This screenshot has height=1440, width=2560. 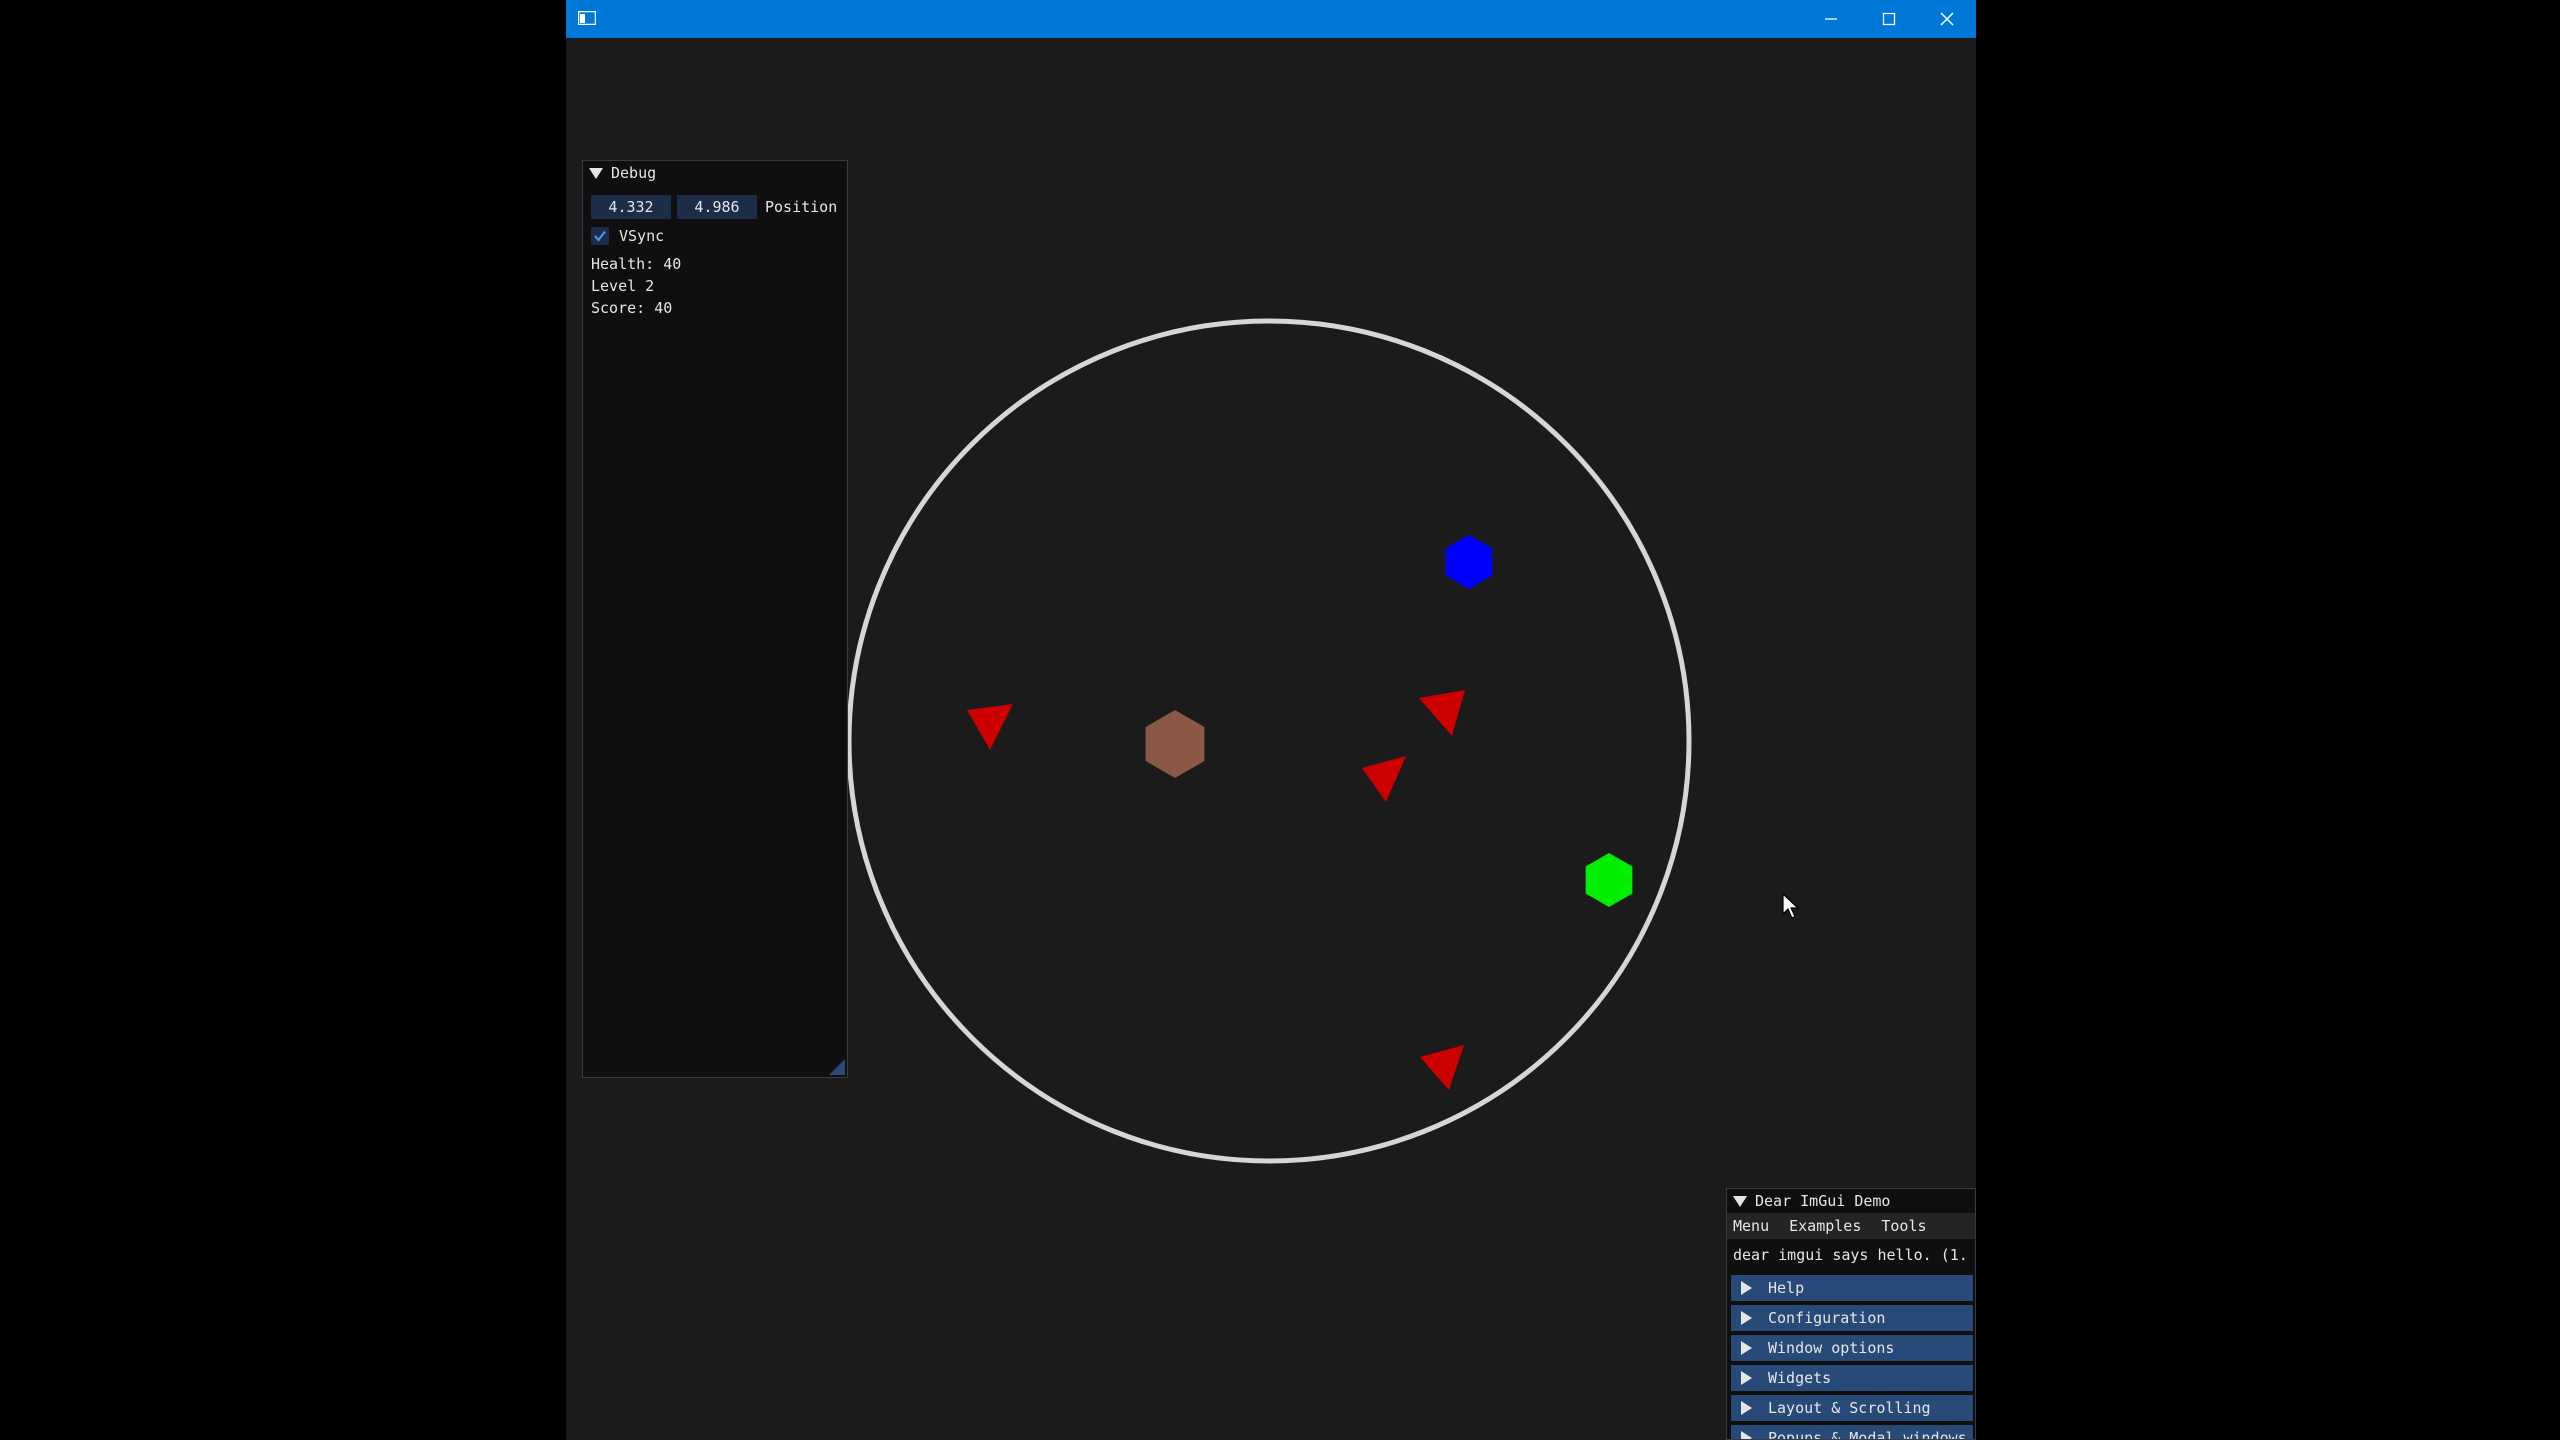 What do you see at coordinates (1271, 19) in the screenshot?
I see `titlebar` at bounding box center [1271, 19].